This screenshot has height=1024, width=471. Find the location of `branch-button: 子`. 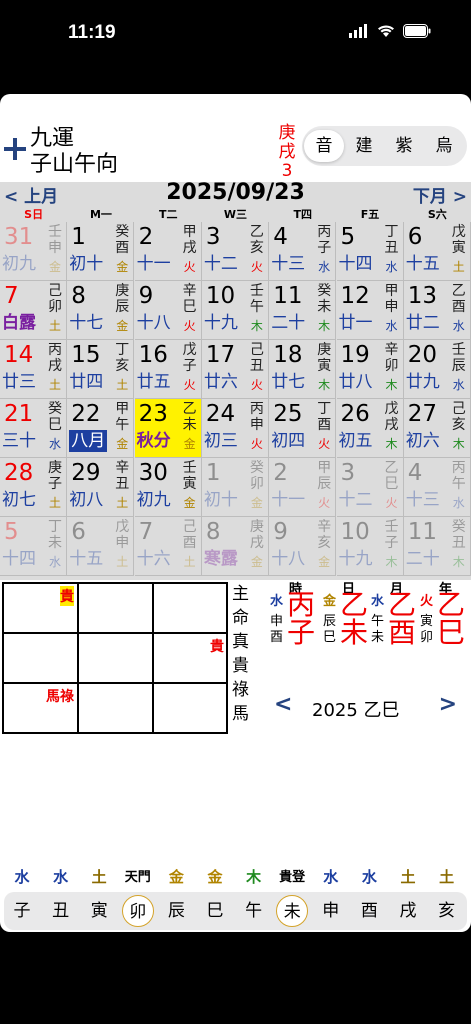

branch-button: 子 is located at coordinates (22, 911).